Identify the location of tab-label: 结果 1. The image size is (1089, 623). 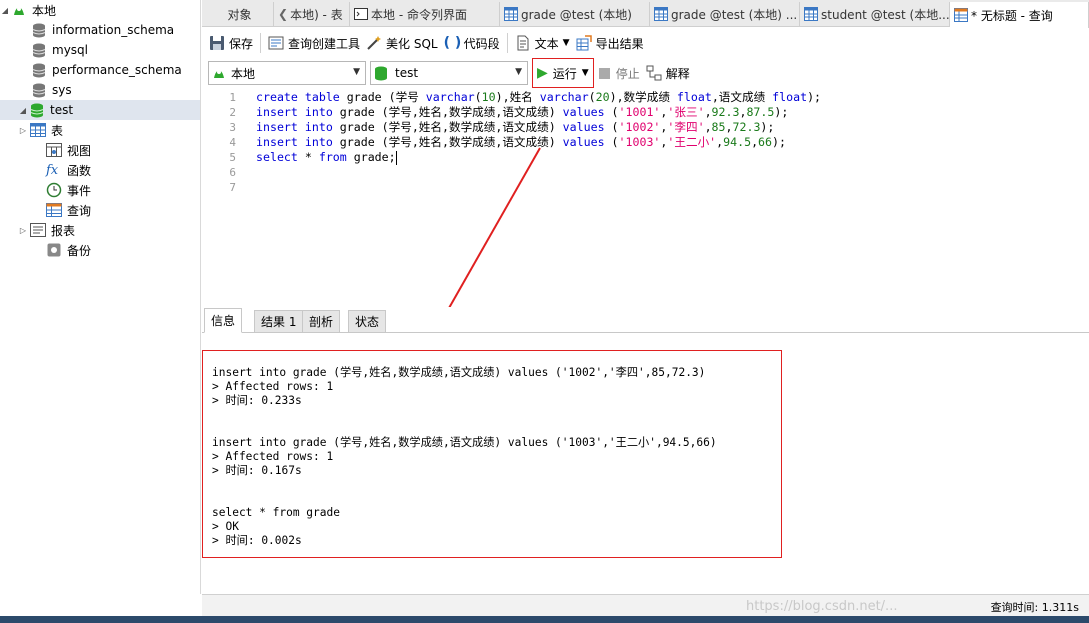
(279, 322).